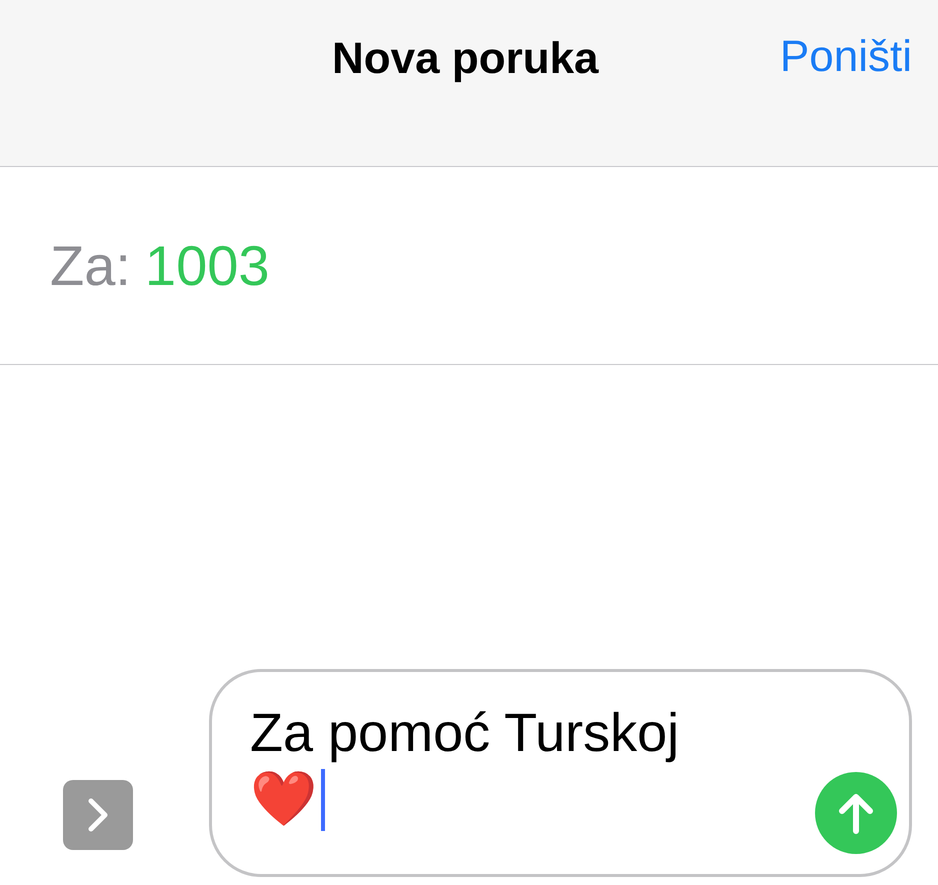  What do you see at coordinates (846, 57) in the screenshot?
I see `cancel-button: Poništi` at bounding box center [846, 57].